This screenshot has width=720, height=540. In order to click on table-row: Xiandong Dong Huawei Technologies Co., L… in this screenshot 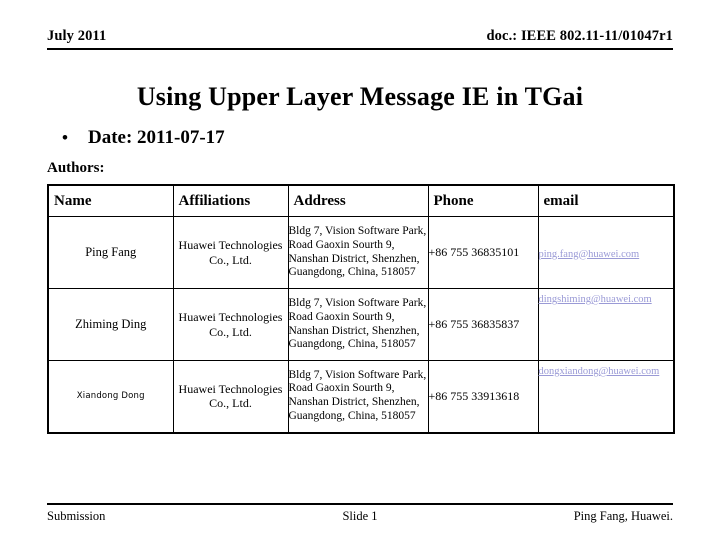, I will do `click(361, 396)`.